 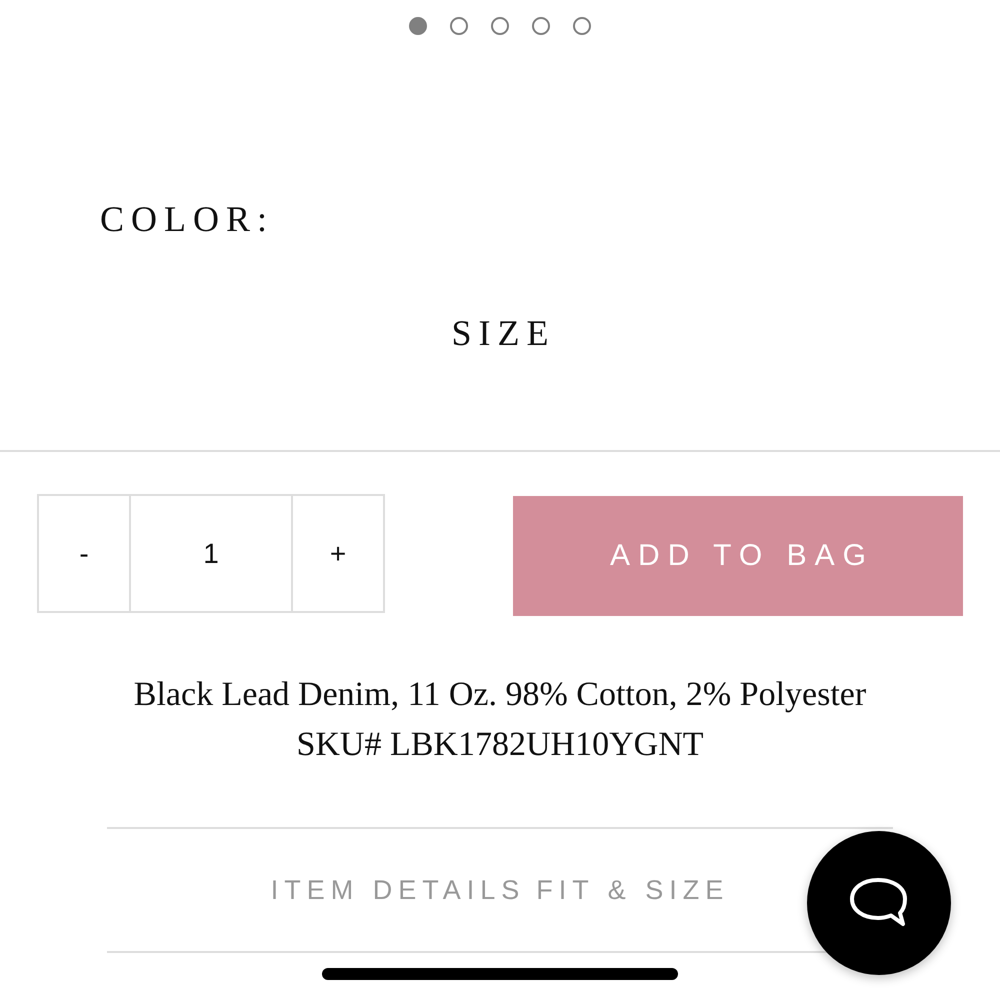 What do you see at coordinates (879, 903) in the screenshot?
I see `chat-bubble-icon` at bounding box center [879, 903].